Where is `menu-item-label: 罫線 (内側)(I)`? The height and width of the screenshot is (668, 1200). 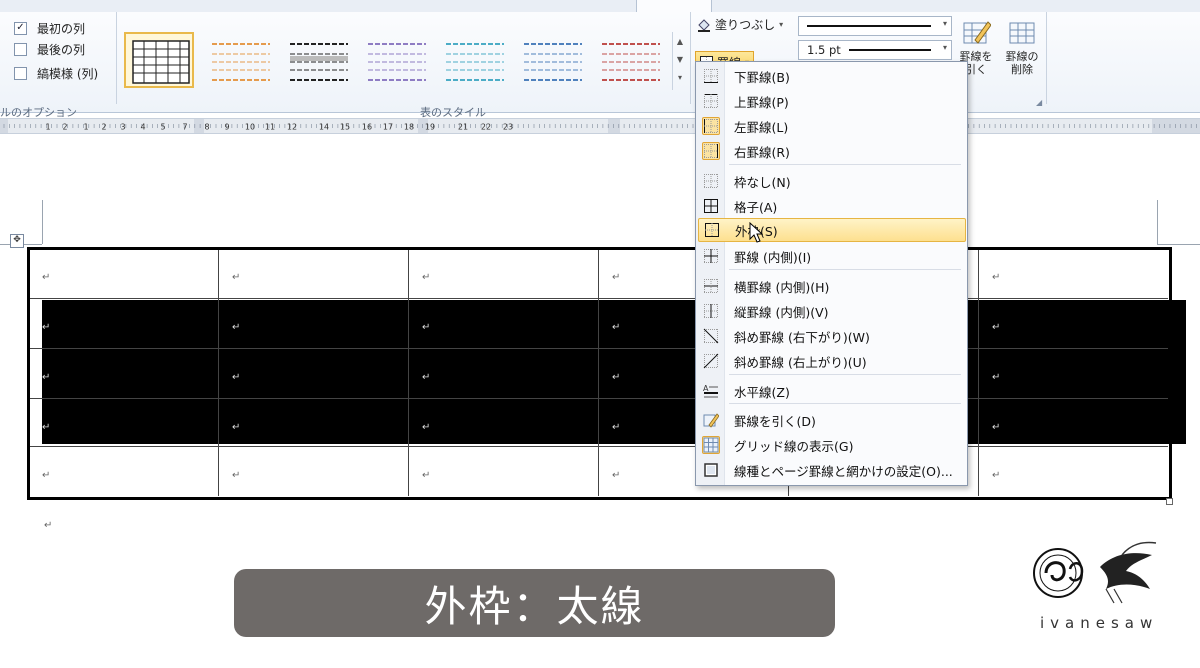 menu-item-label: 罫線 (内側)(I) is located at coordinates (773, 257).